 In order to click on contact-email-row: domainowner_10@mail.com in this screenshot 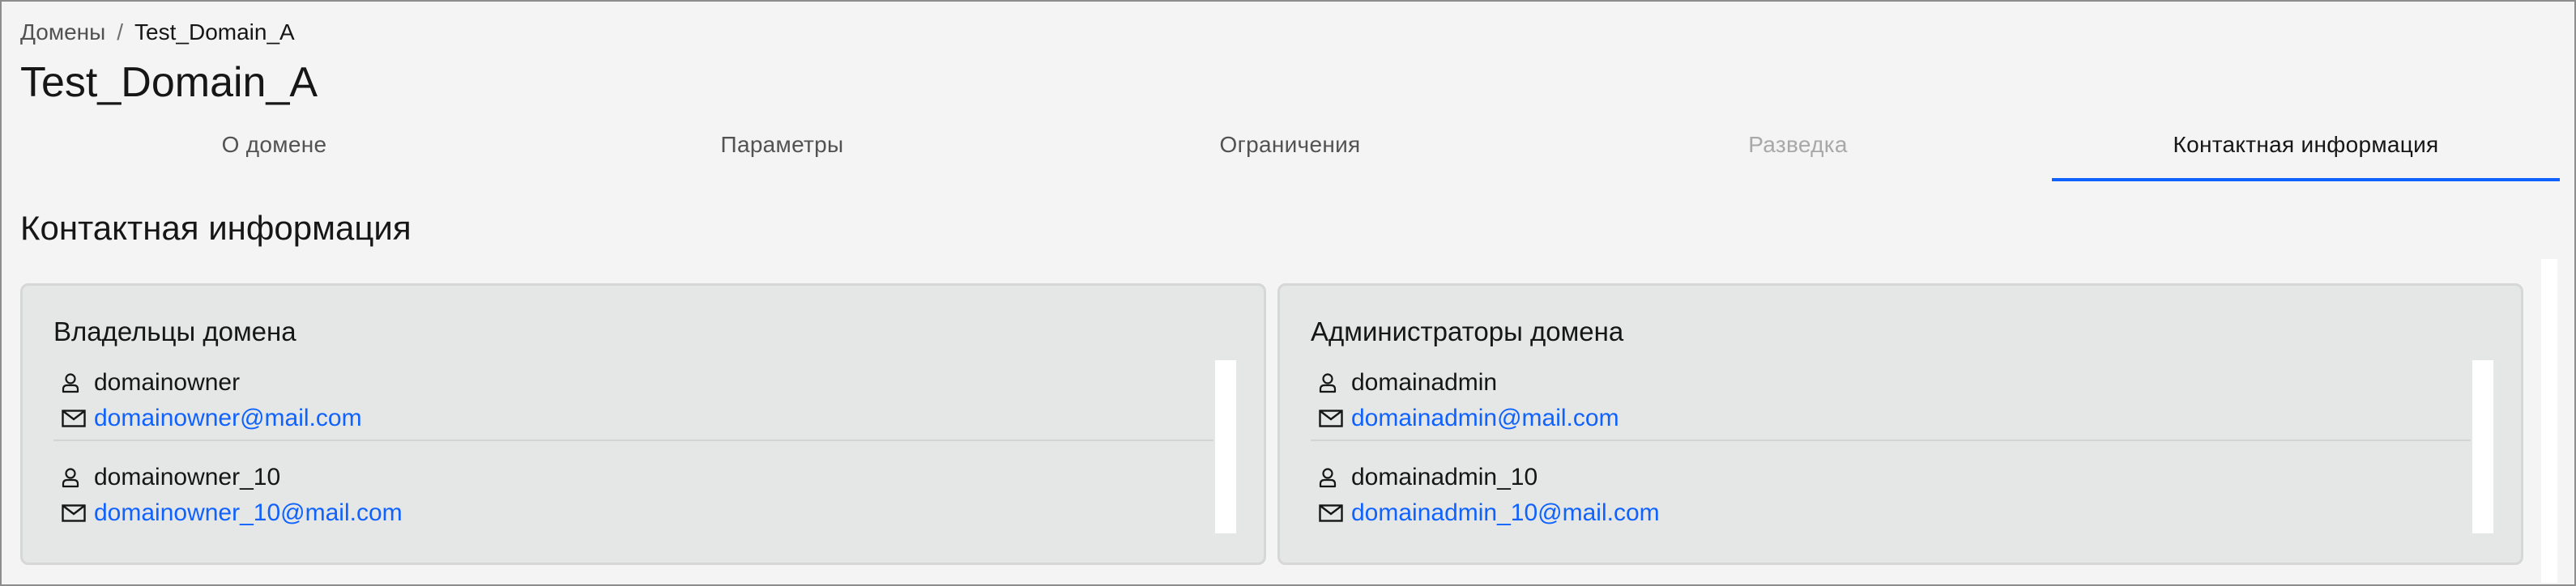, I will do `click(634, 513)`.